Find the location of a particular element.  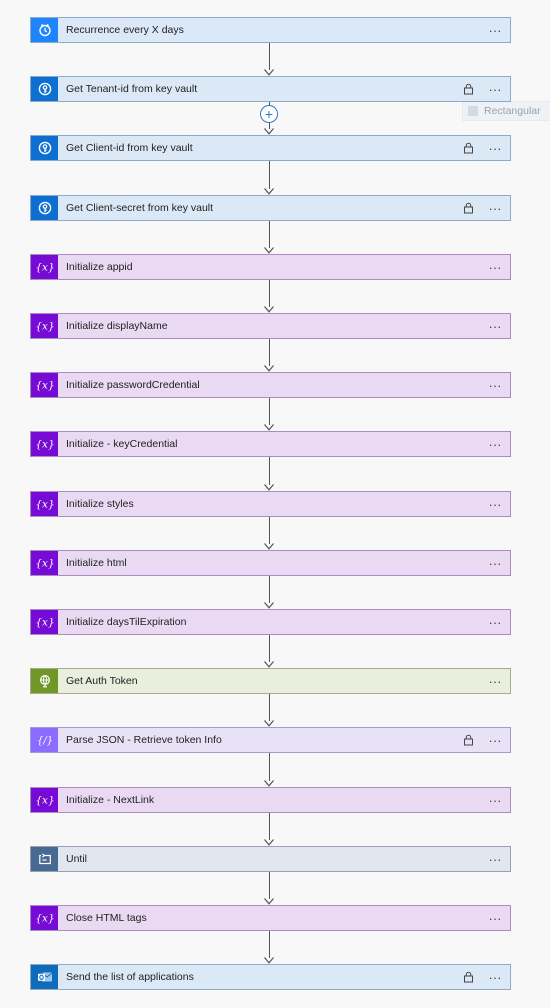

step-title: Initialize displayName is located at coordinates (117, 326).